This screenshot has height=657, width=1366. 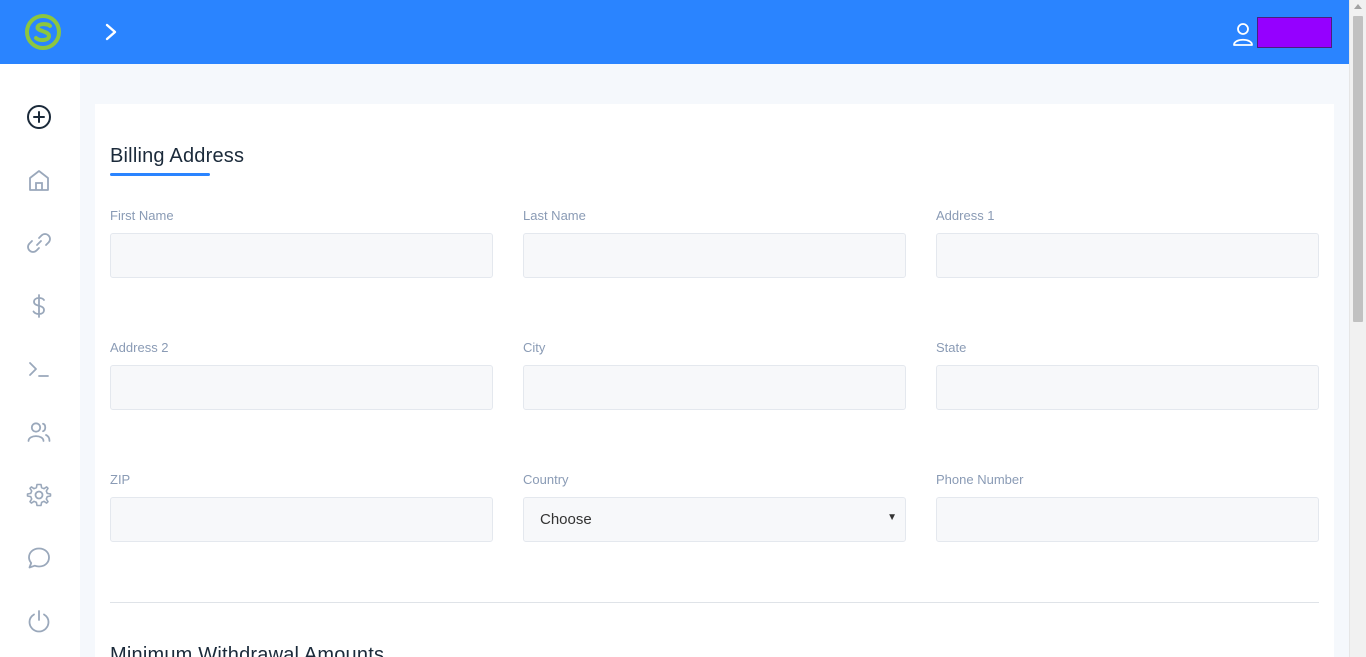 What do you see at coordinates (301, 519) in the screenshot?
I see `zip-input` at bounding box center [301, 519].